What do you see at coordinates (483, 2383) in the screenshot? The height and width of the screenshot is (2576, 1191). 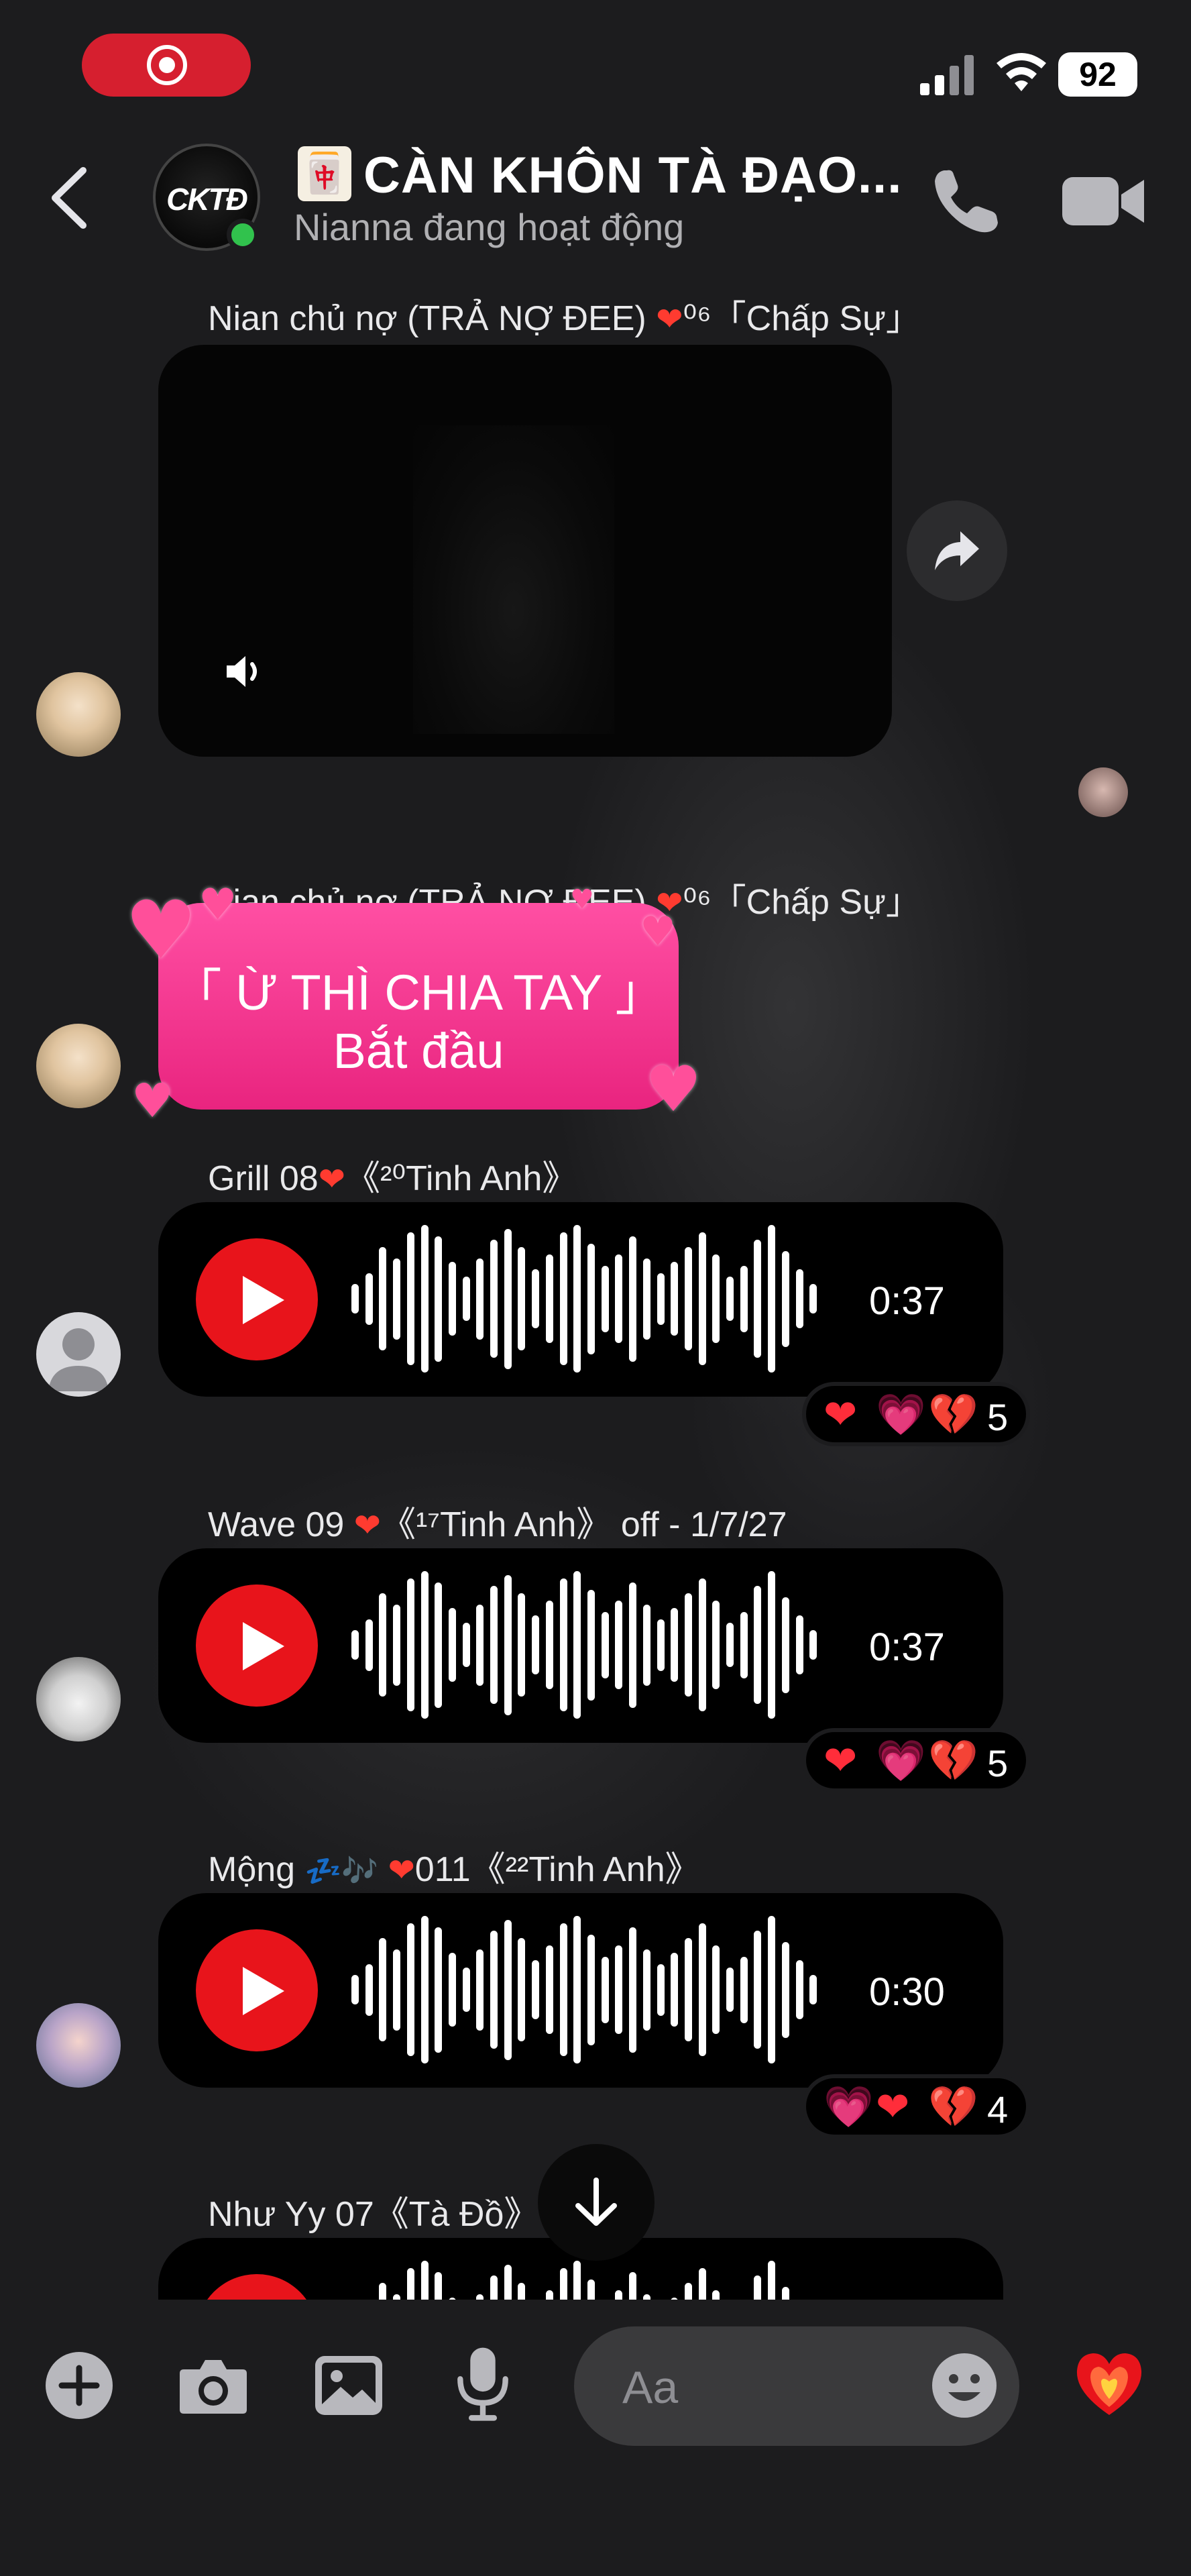 I see `microphone-icon` at bounding box center [483, 2383].